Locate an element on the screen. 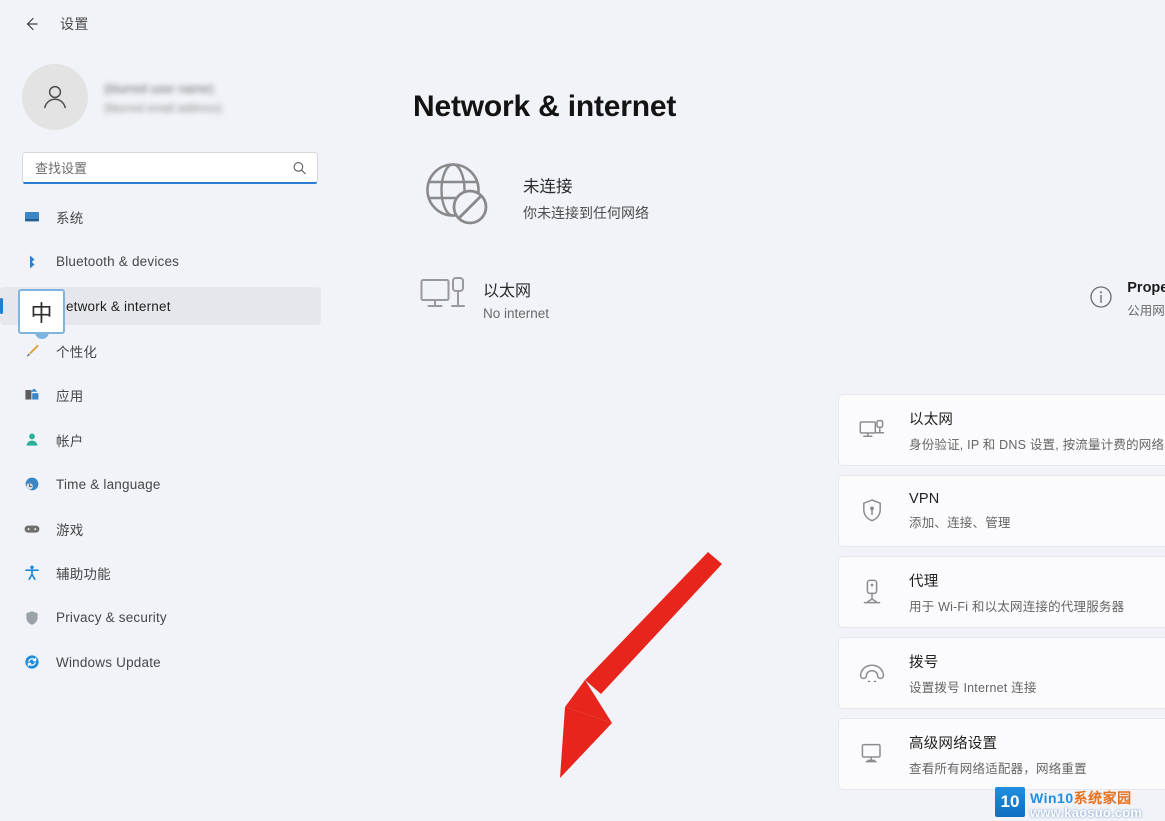  card-vpn: VPN 添加、连接、管理 is located at coordinates (1001, 511).